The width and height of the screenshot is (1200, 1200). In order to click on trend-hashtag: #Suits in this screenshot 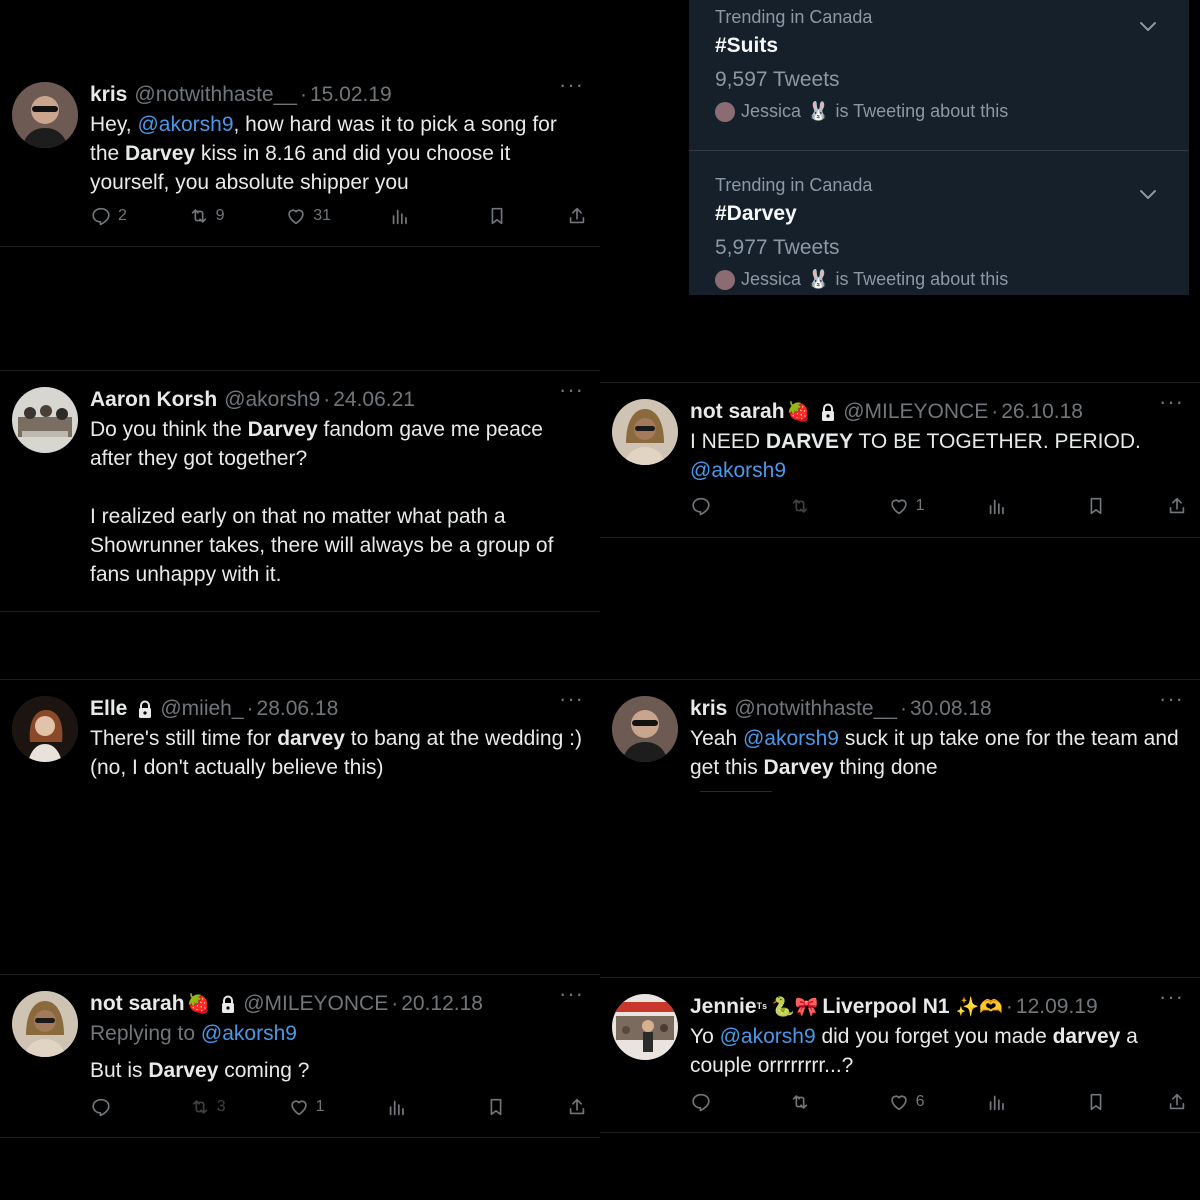, I will do `click(942, 46)`.